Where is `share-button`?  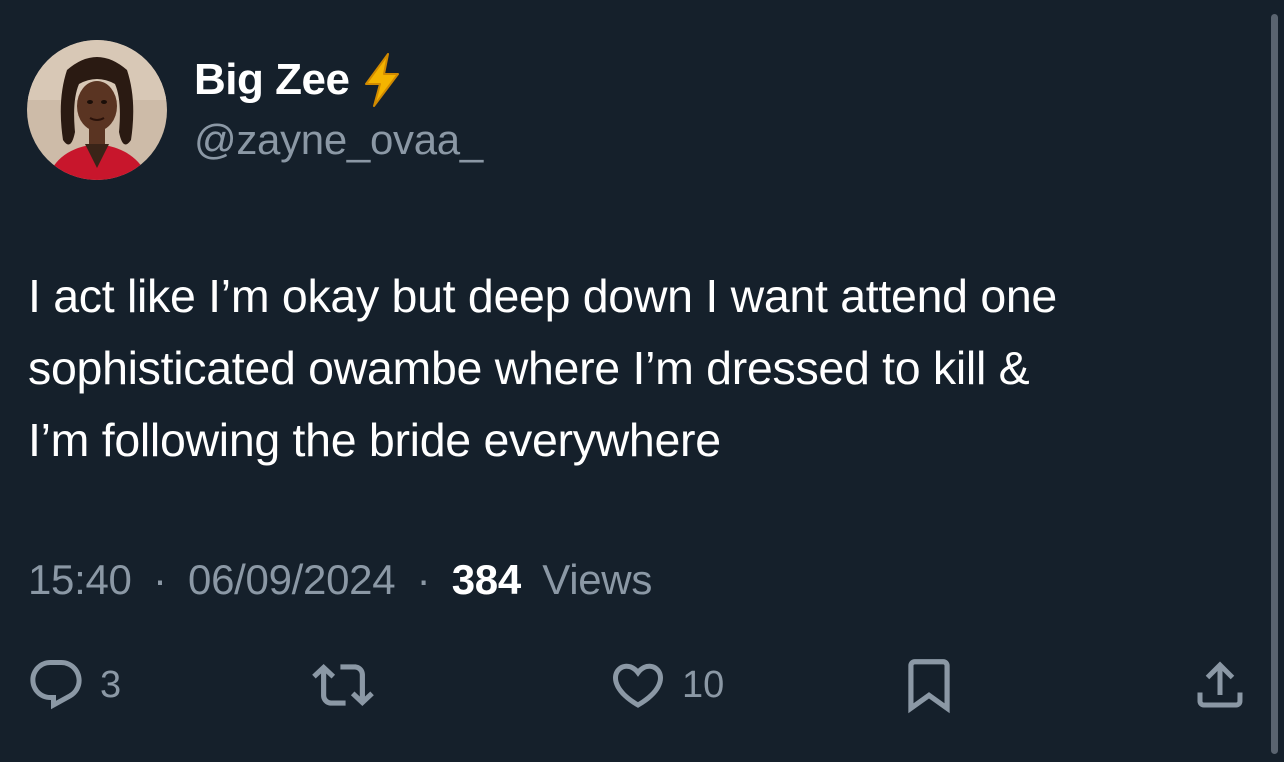
share-button is located at coordinates (1220, 685).